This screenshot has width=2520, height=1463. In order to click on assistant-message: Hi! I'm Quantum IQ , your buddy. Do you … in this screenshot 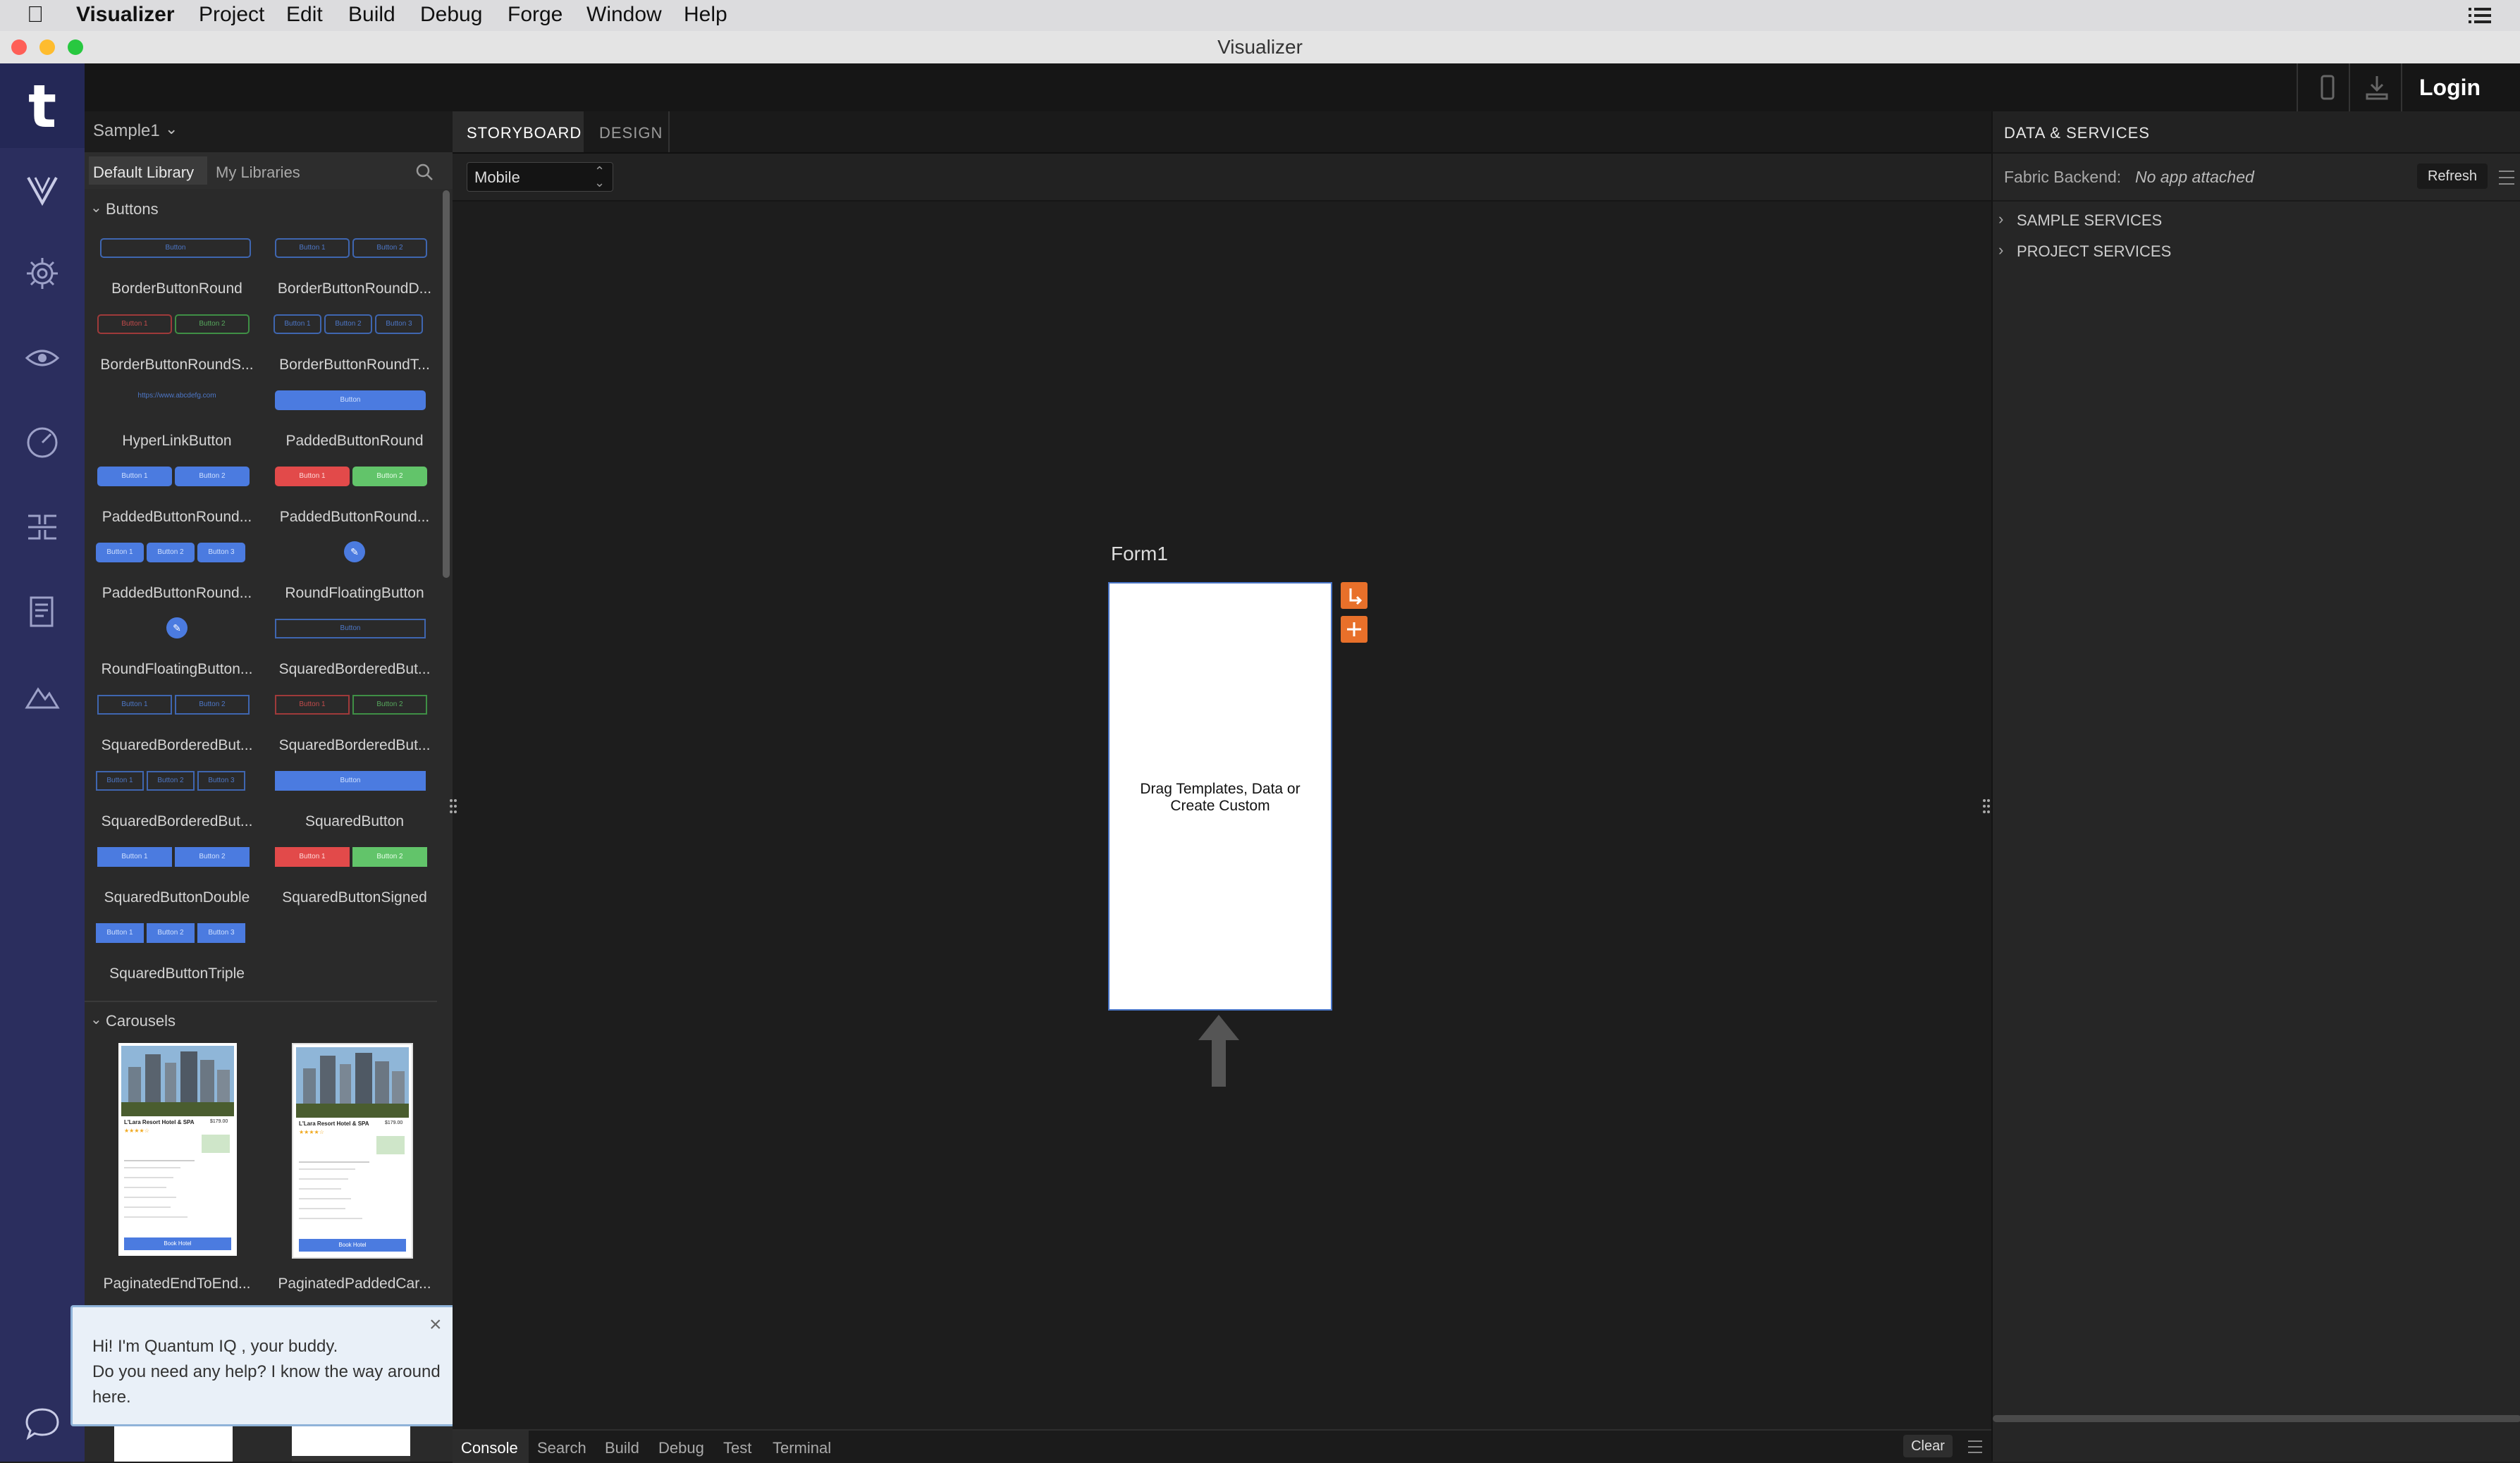, I will do `click(268, 1372)`.